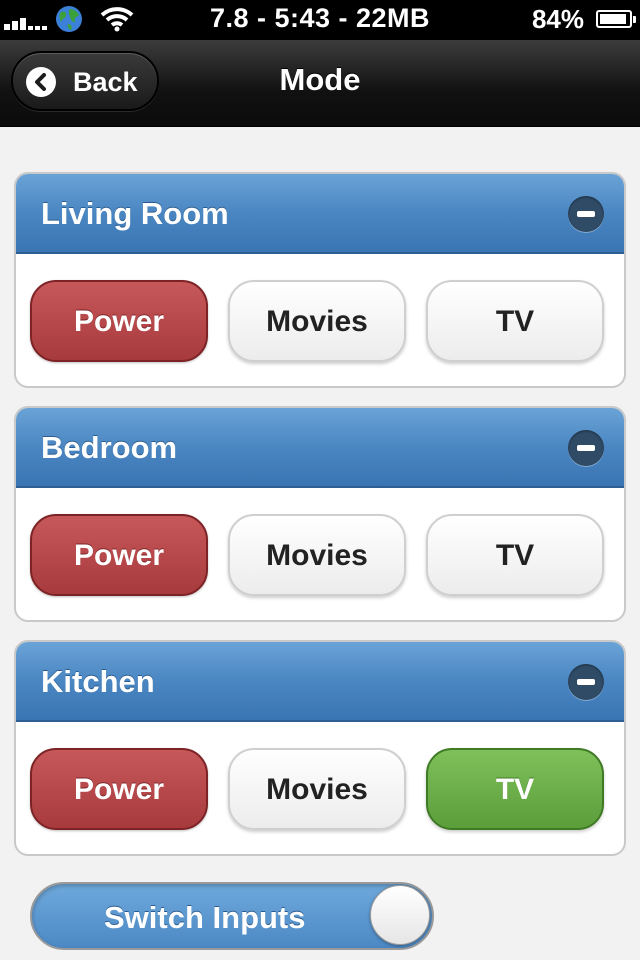  What do you see at coordinates (205, 917) in the screenshot?
I see `switch-label: Switch Inputs` at bounding box center [205, 917].